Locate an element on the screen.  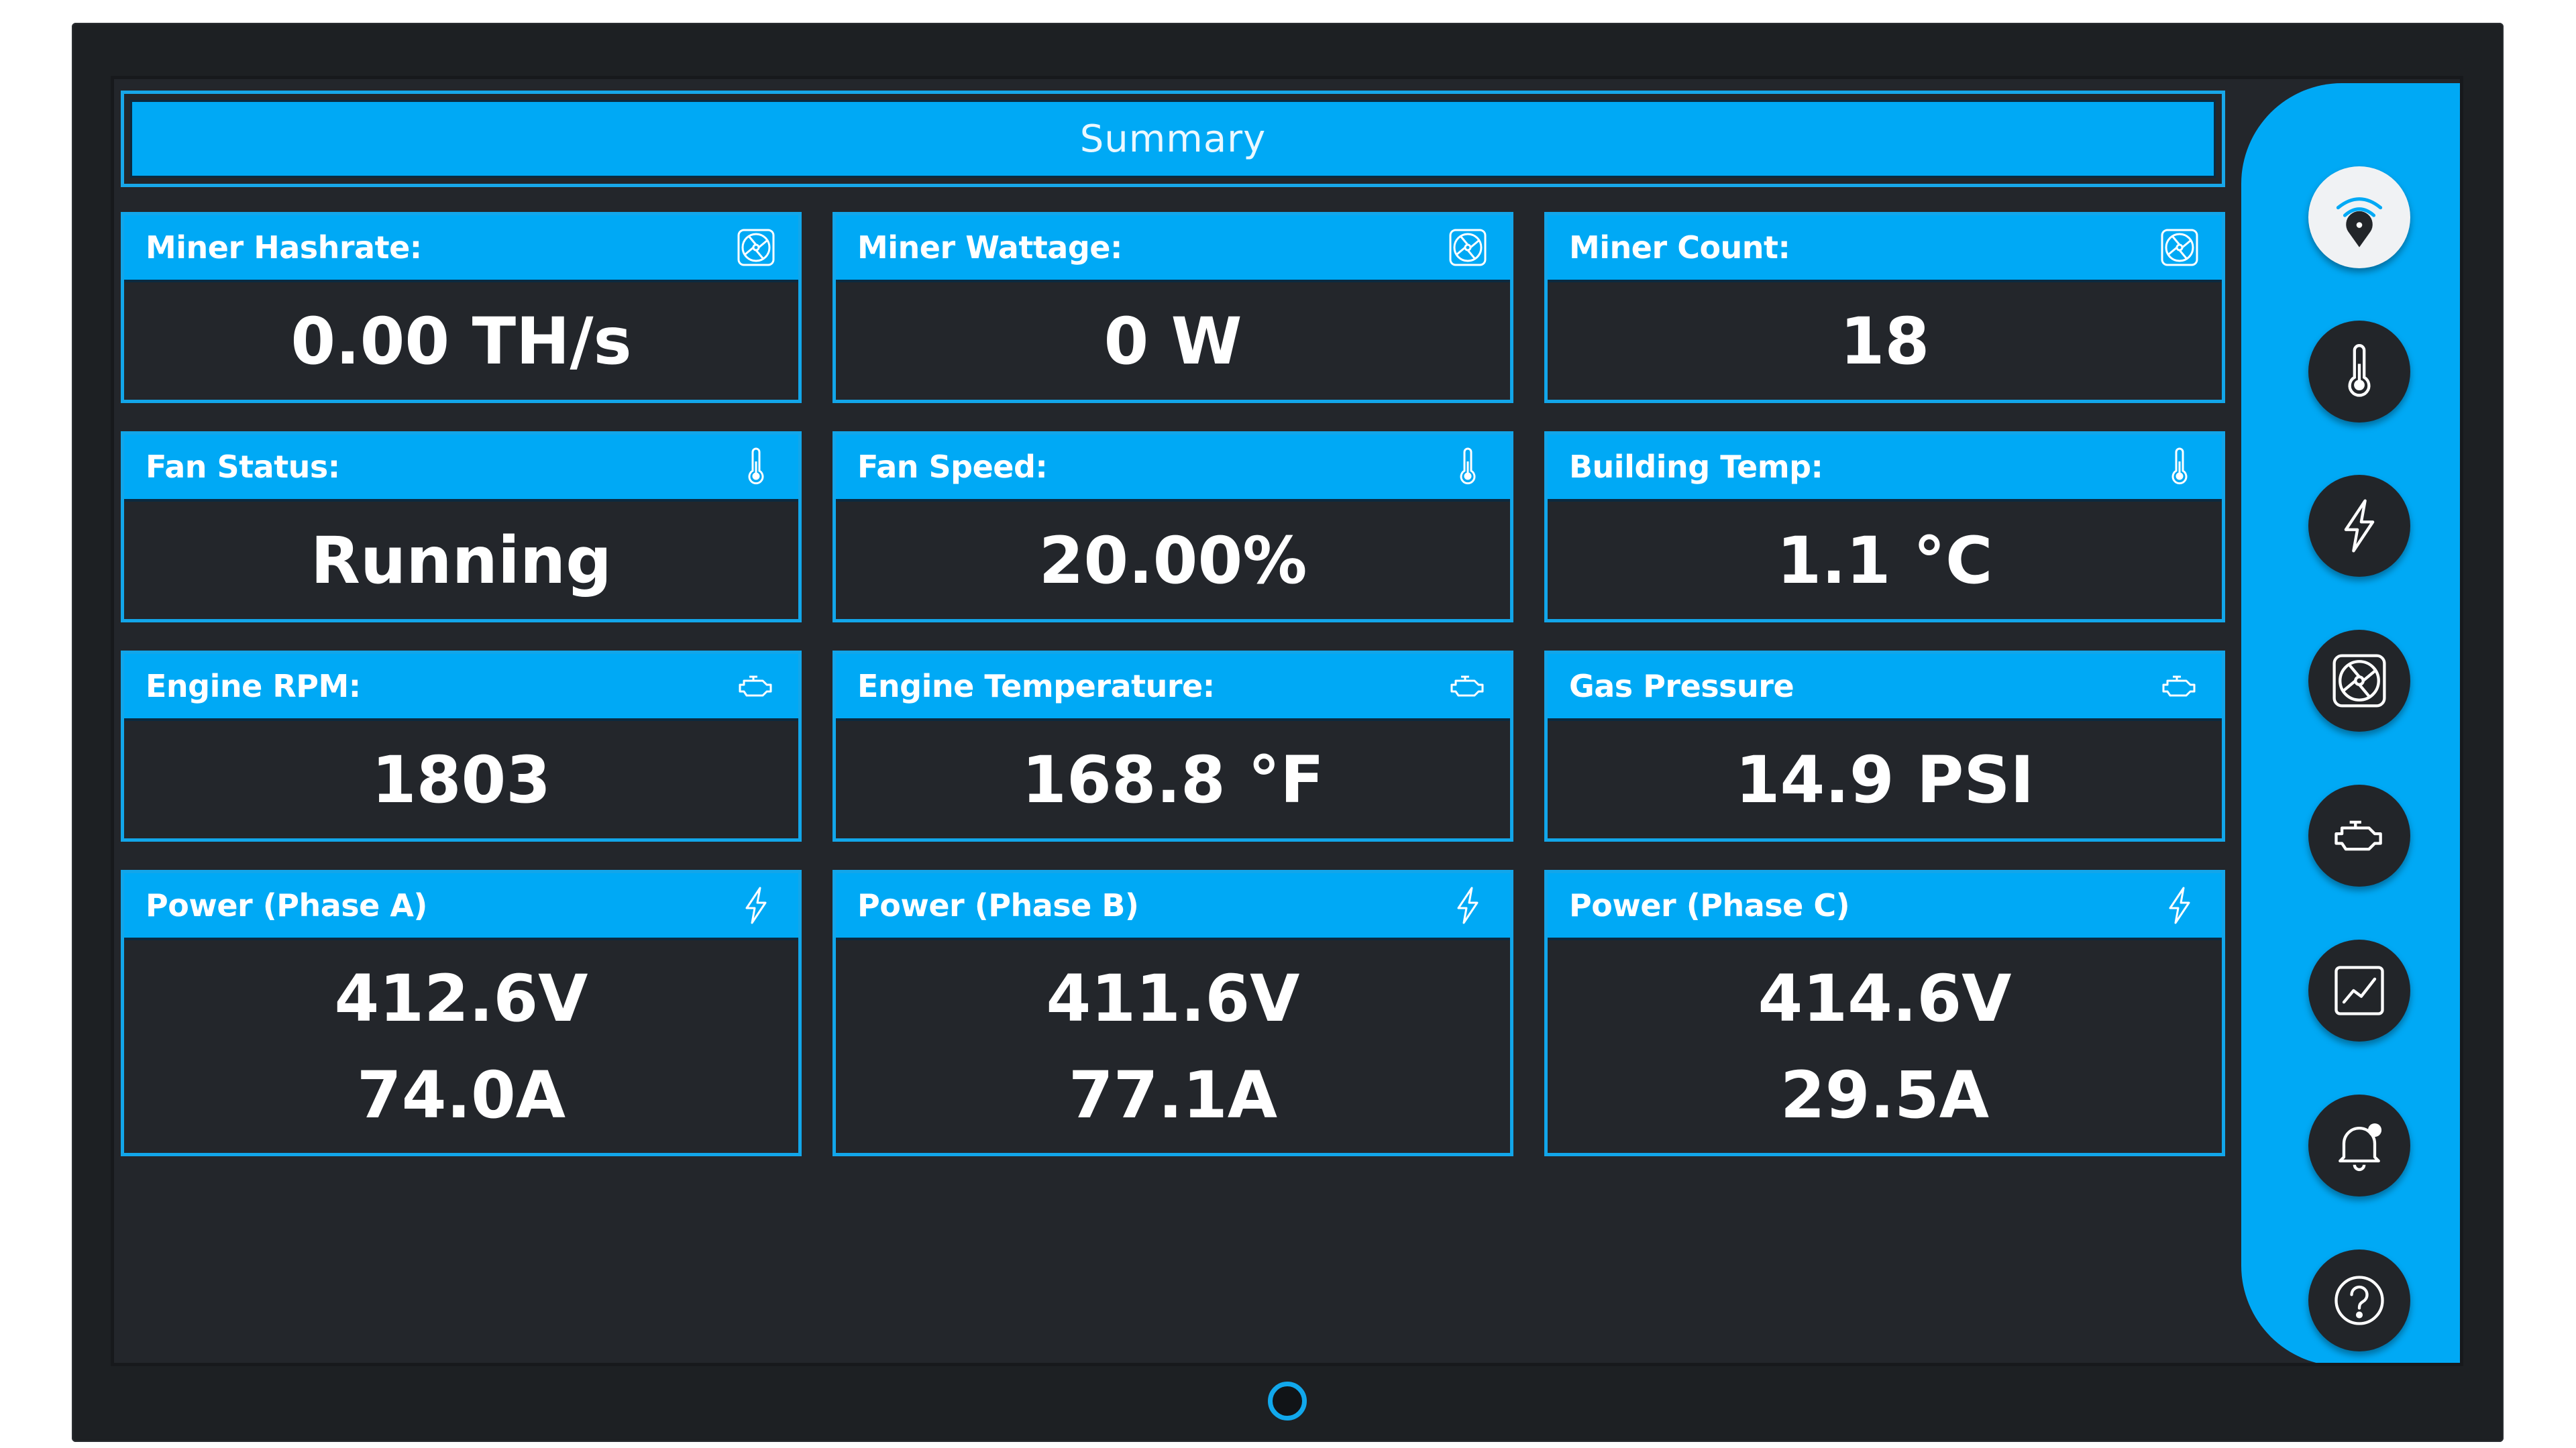
value-line: 168.8 °F is located at coordinates (1173, 780).